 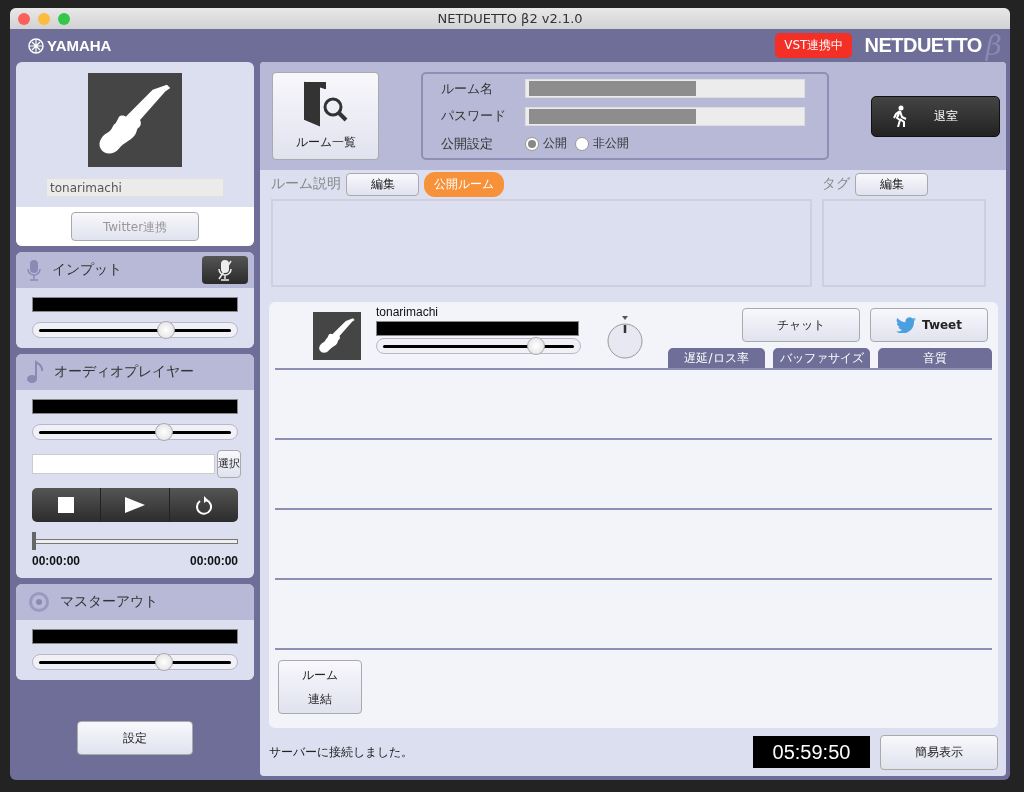 I want to click on room-connect-button: ルーム 連結, so click(x=320, y=687).